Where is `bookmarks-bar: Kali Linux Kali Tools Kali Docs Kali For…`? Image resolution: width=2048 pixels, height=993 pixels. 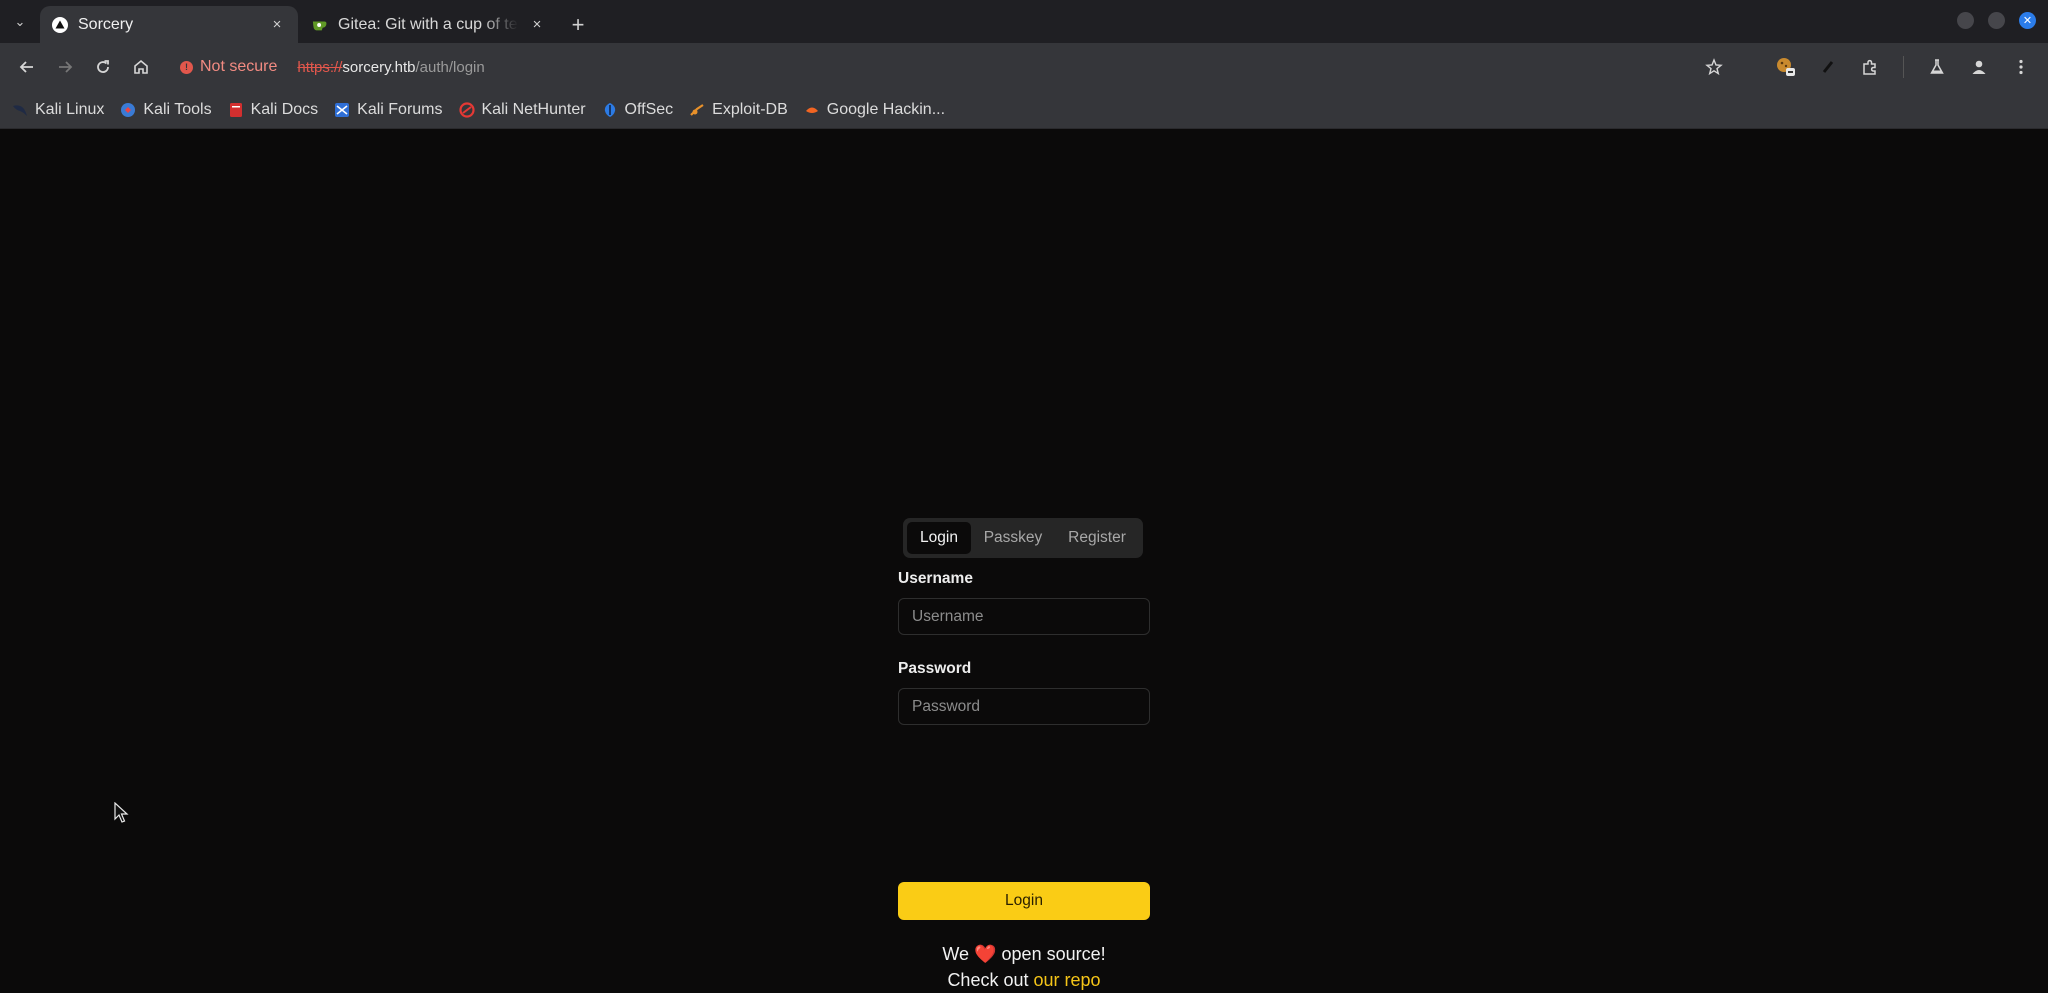 bookmarks-bar: Kali Linux Kali Tools Kali Docs Kali For… is located at coordinates (1024, 110).